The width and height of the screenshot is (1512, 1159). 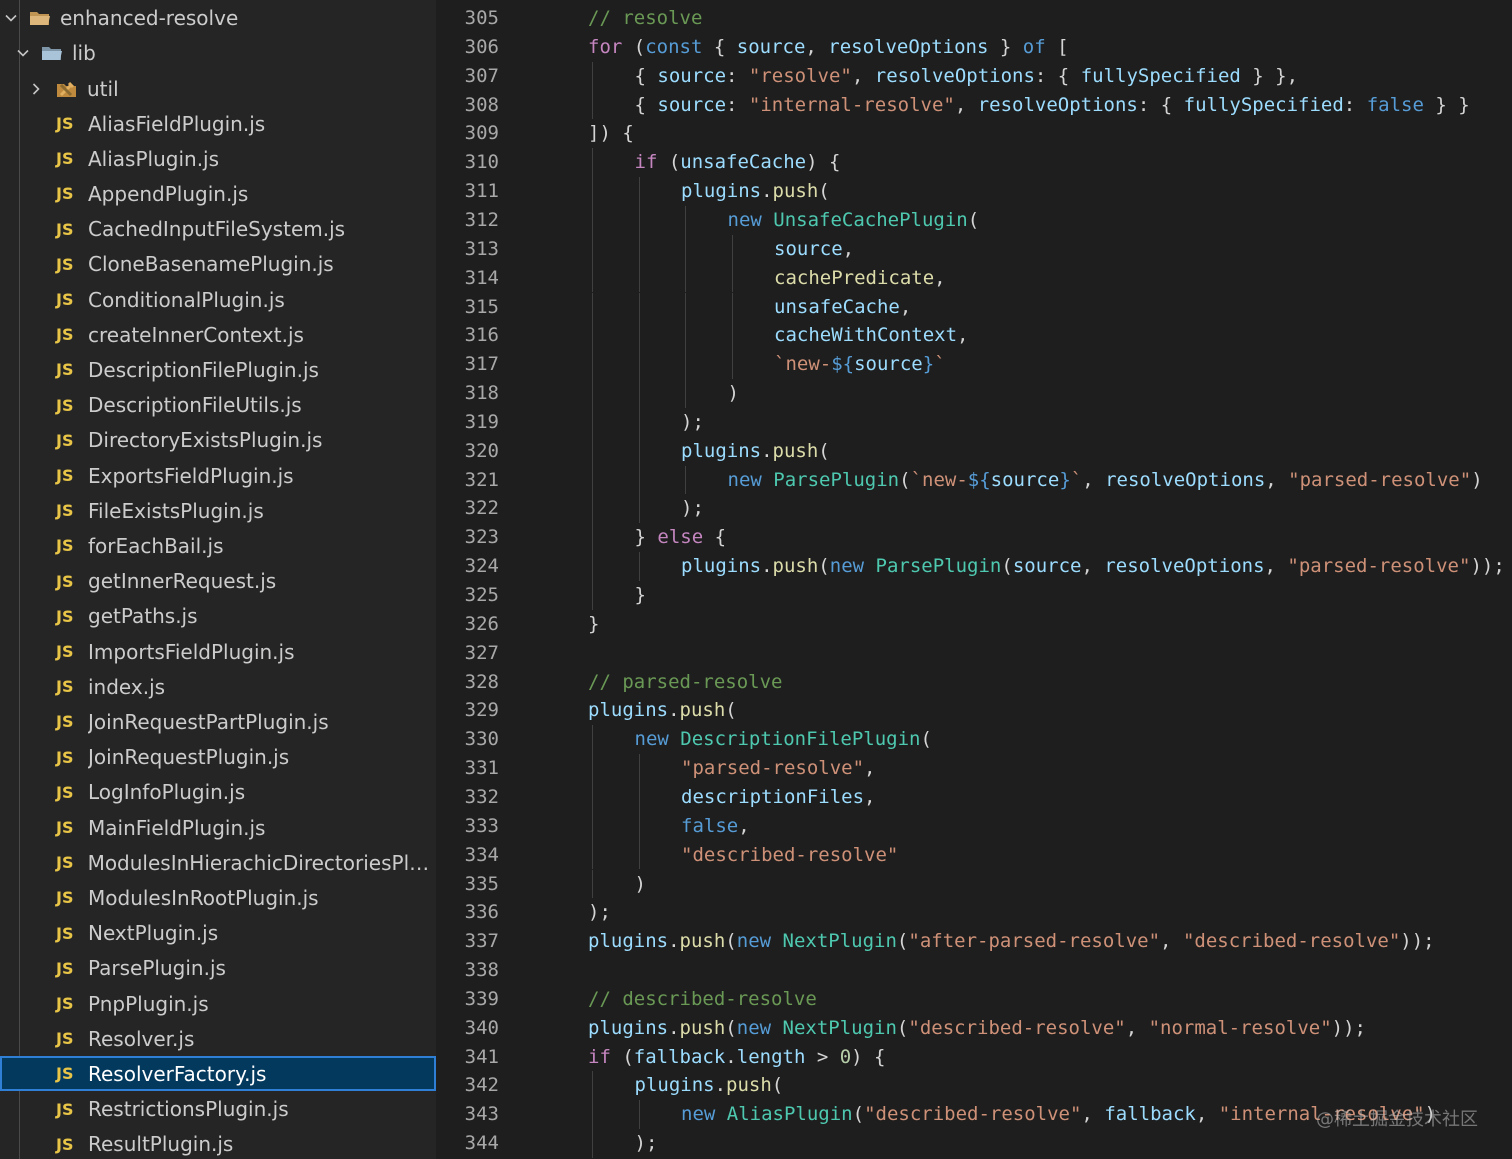 What do you see at coordinates (839, 941) in the screenshot?
I see `code-token: NextPlugin` at bounding box center [839, 941].